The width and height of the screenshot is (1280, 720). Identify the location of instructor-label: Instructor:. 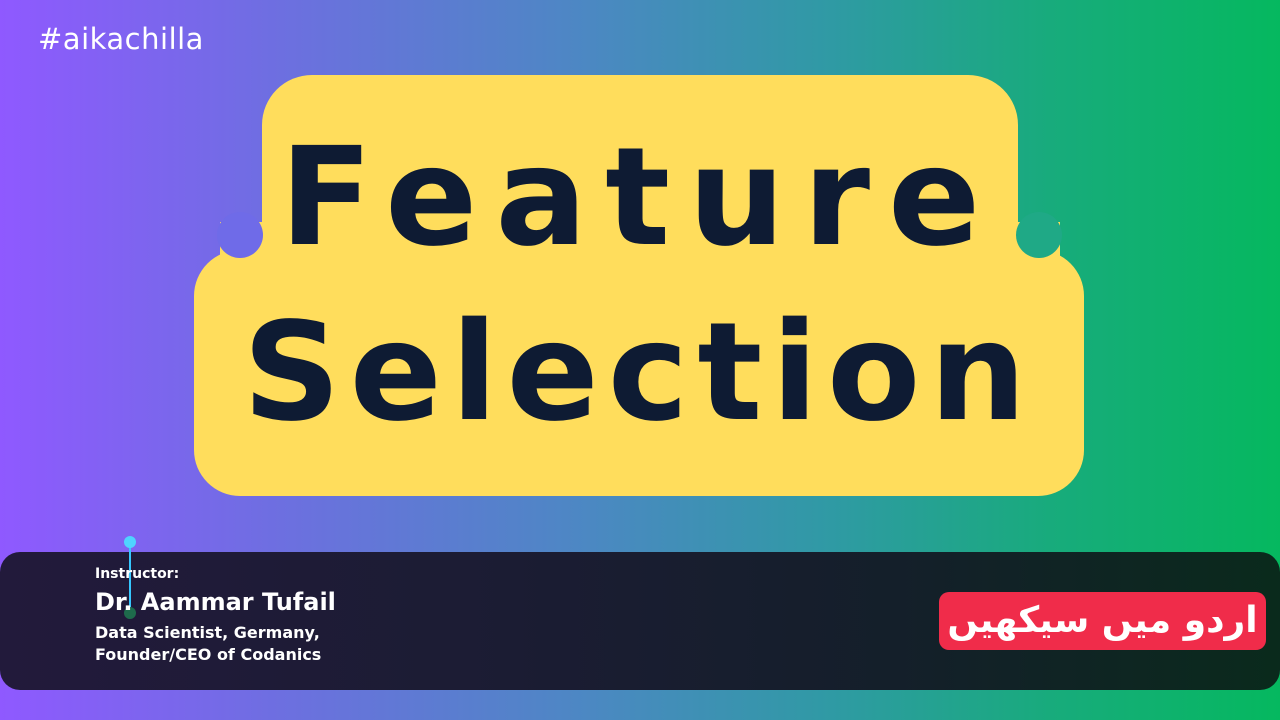
(137, 574).